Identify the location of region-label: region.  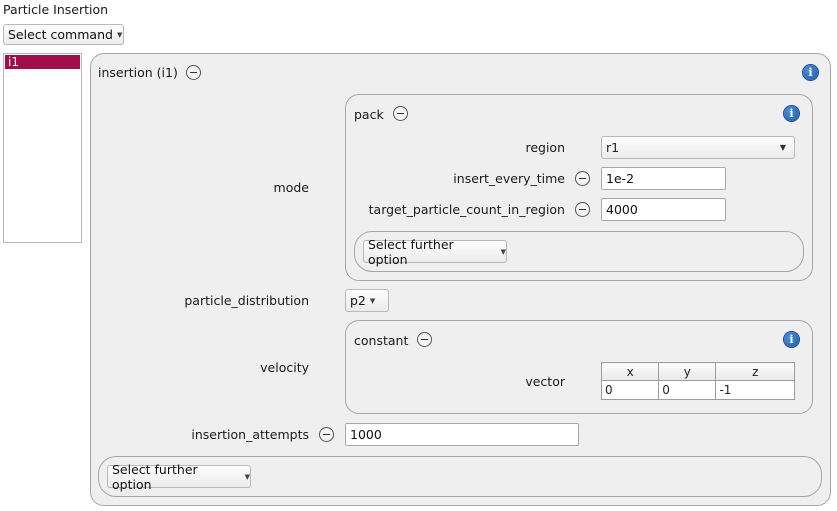
(545, 147).